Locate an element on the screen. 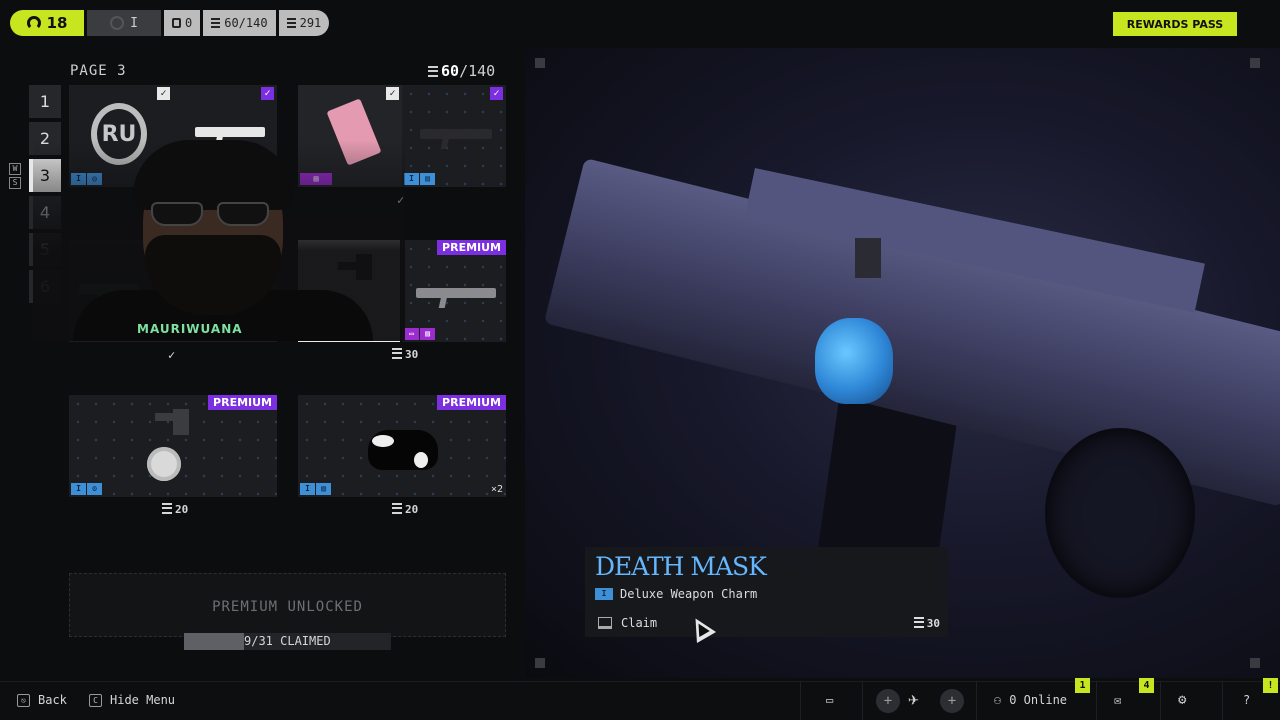 Image resolution: width=1280 pixels, height=720 pixels. currency-pill: 291 is located at coordinates (304, 23).